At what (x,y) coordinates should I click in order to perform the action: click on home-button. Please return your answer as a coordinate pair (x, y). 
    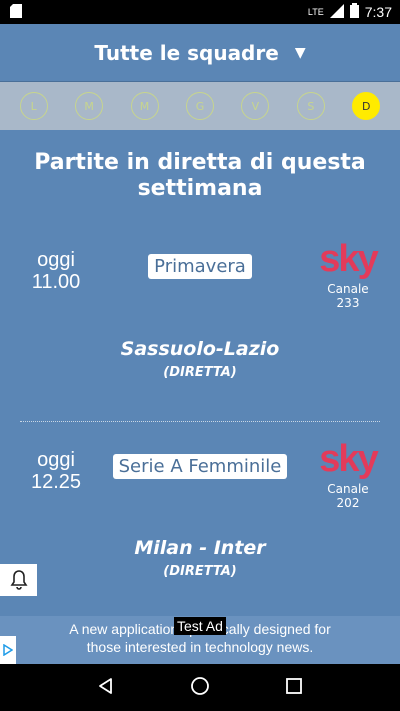
    Looking at the image, I should click on (200, 688).